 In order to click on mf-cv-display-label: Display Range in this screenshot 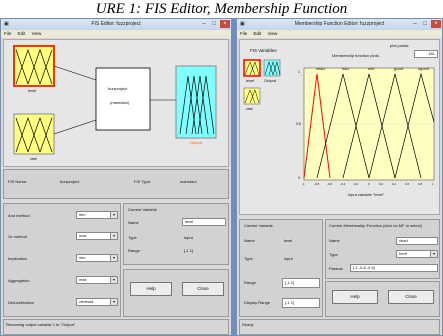, I will do `click(257, 302)`.